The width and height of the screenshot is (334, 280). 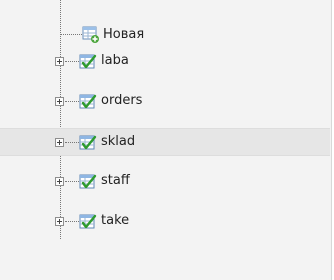 I want to click on tree-item-label: take, so click(x=115, y=220).